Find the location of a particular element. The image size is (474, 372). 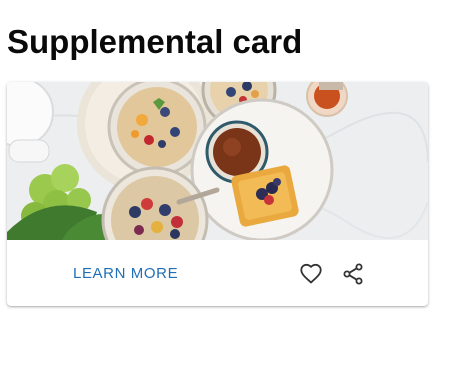

page-title: Supplemental card is located at coordinates (155, 41).